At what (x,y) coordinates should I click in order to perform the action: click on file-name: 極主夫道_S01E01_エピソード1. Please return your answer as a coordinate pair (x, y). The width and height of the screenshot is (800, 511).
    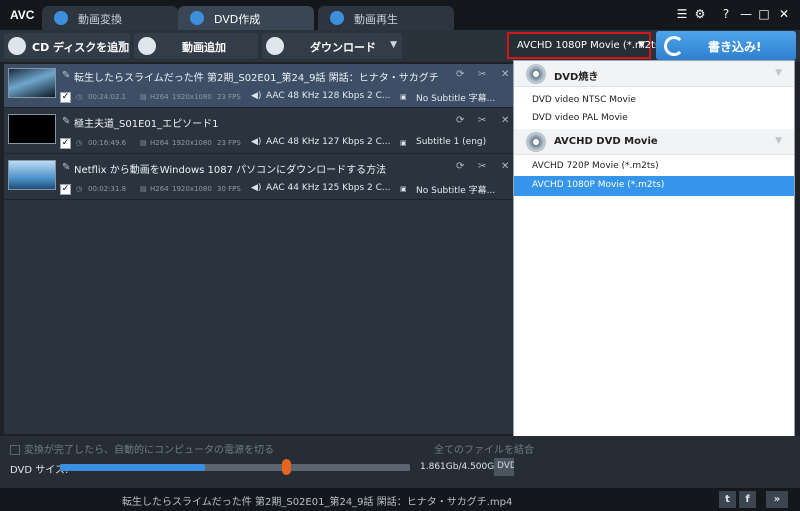
    Looking at the image, I should click on (146, 124).